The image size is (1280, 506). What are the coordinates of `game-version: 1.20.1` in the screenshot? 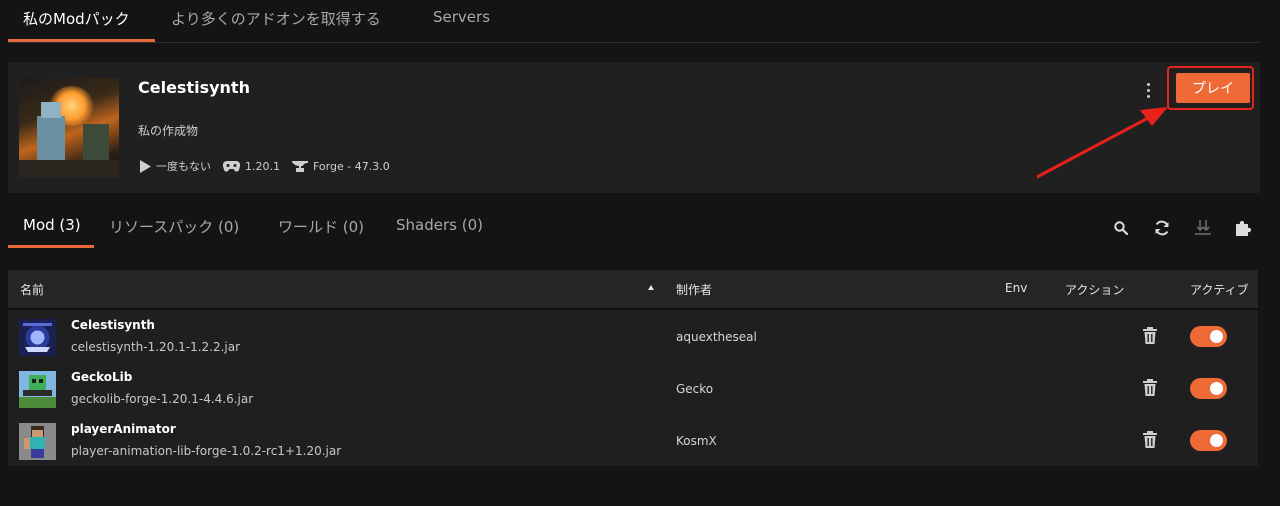 It's located at (251, 166).